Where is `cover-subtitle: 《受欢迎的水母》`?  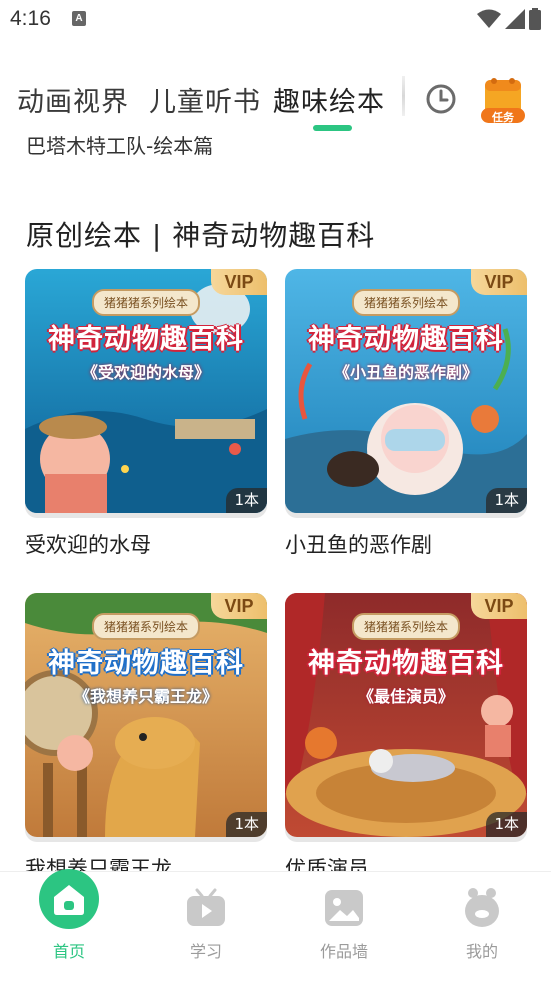
cover-subtitle: 《受欢迎的水母》 is located at coordinates (145, 372).